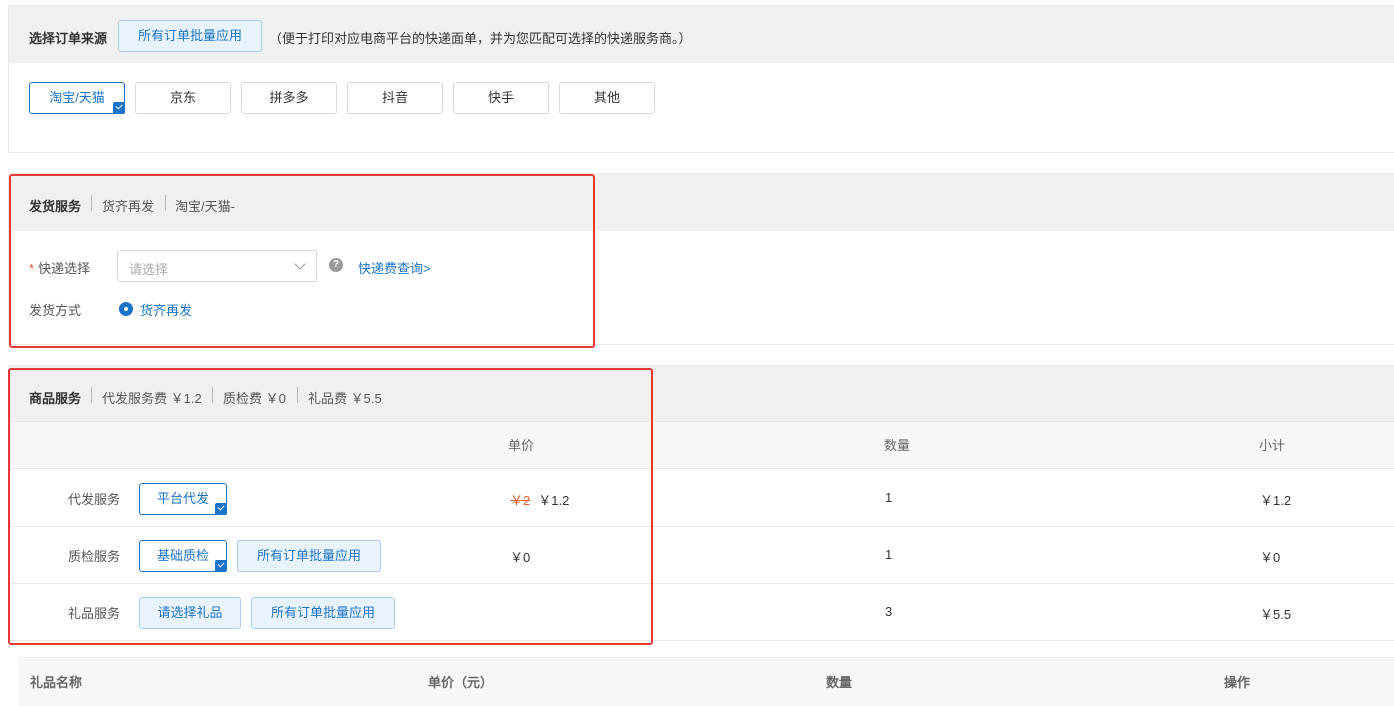 The width and height of the screenshot is (1394, 706). What do you see at coordinates (166, 309) in the screenshot?
I see `ship-method-option: 货齐再发` at bounding box center [166, 309].